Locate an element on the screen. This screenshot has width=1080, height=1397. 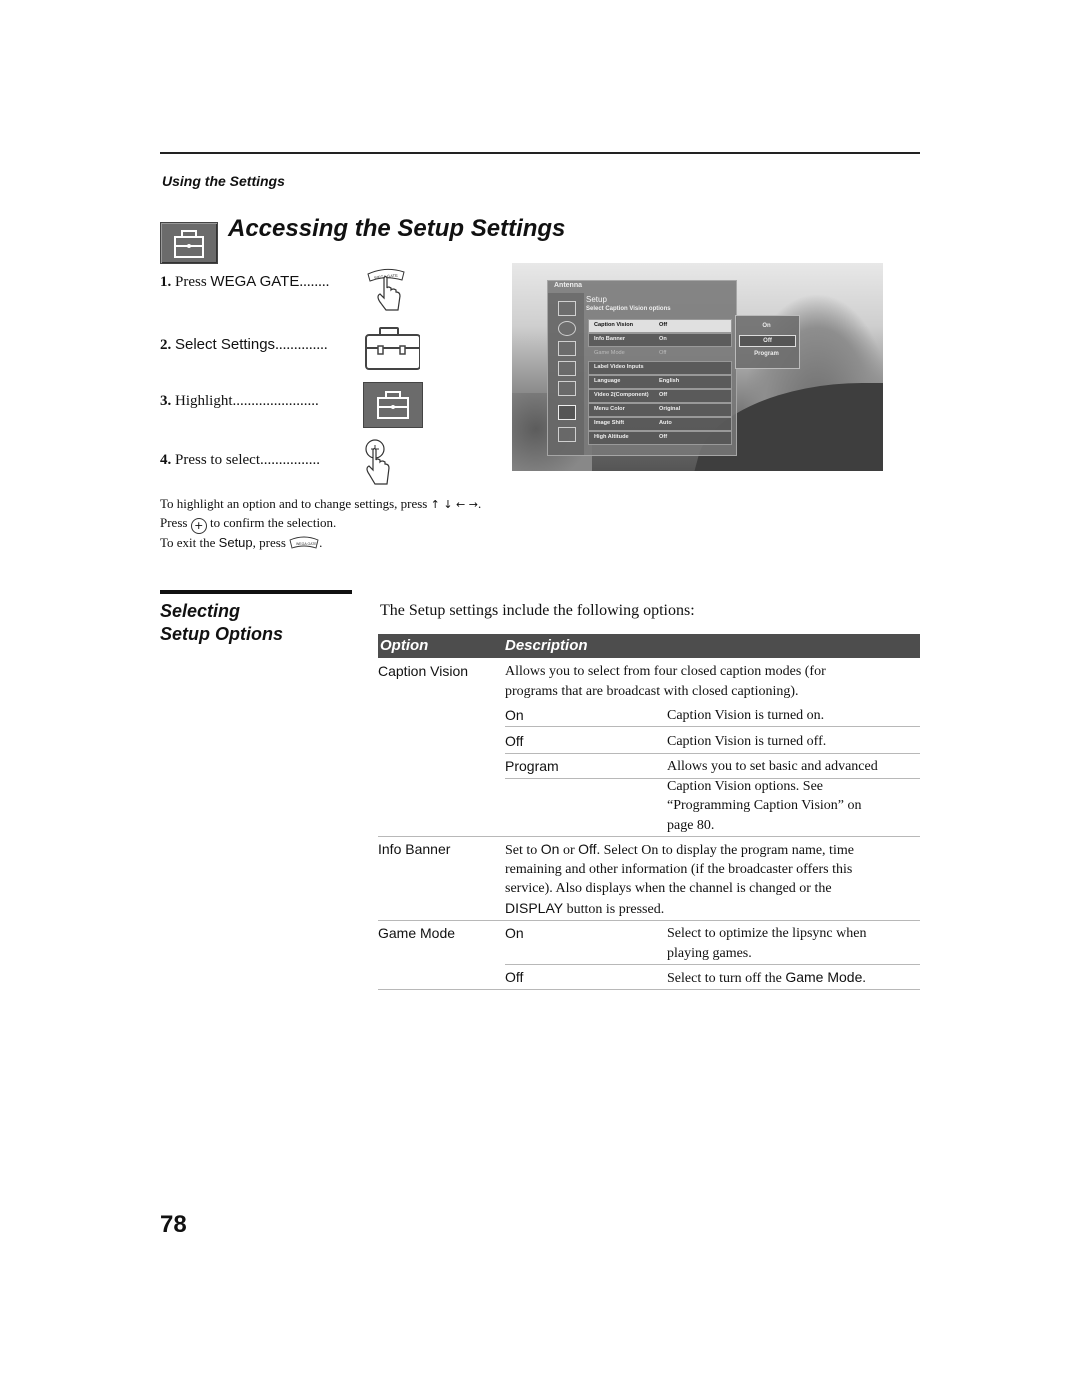
channels-icon is located at coordinates (567, 434).